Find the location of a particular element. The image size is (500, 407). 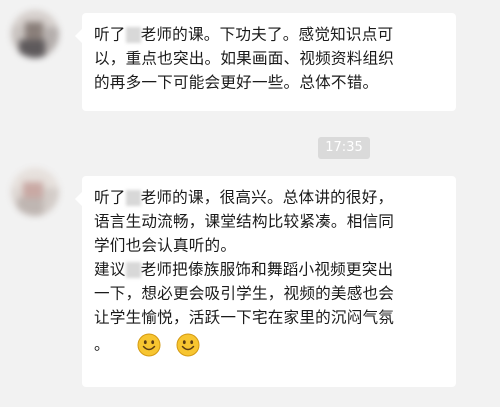

message-line: 一下，想必更会吸引学生，视频的美感也会 is located at coordinates (244, 293).